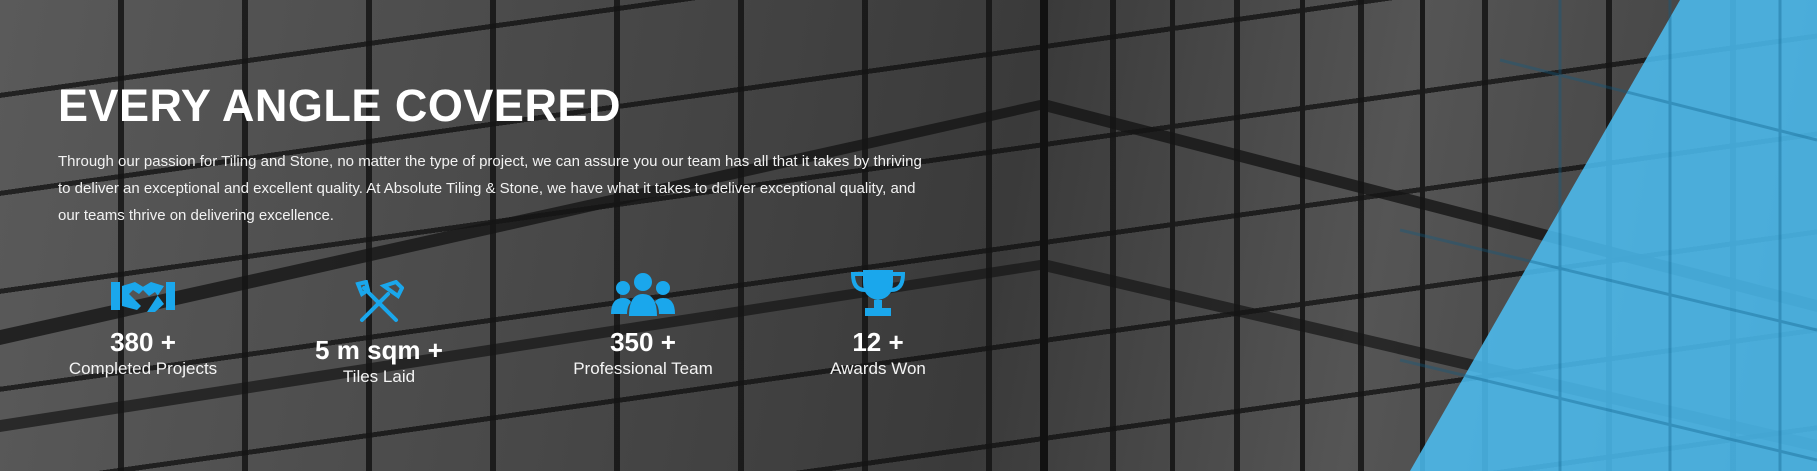  I want to click on trophy-icon, so click(878, 290).